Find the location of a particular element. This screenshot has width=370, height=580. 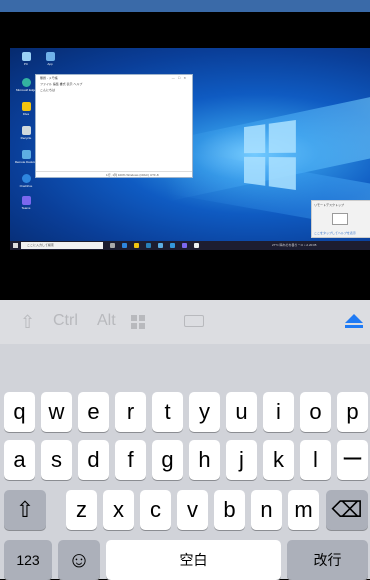

notepad-status-bar: 1行, 1列 100% Windows (CRLF) UTF-8 is located at coordinates (114, 174).